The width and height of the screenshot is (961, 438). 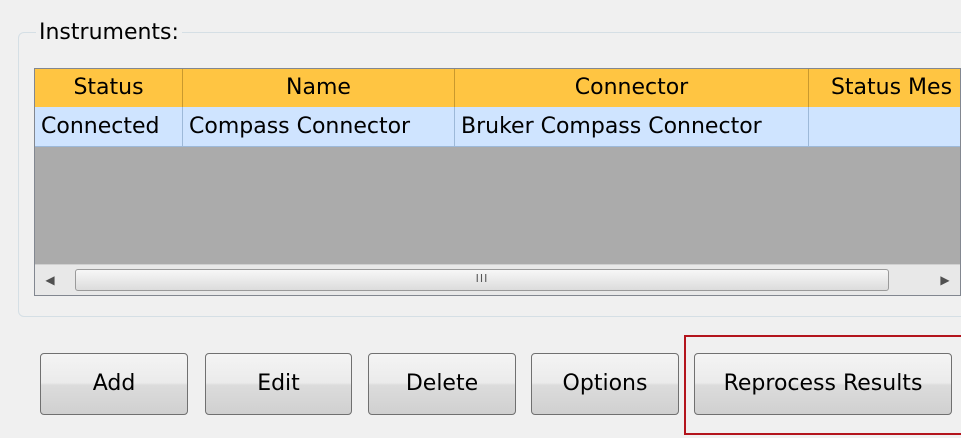 What do you see at coordinates (109, 126) in the screenshot?
I see `cell-status: Connected` at bounding box center [109, 126].